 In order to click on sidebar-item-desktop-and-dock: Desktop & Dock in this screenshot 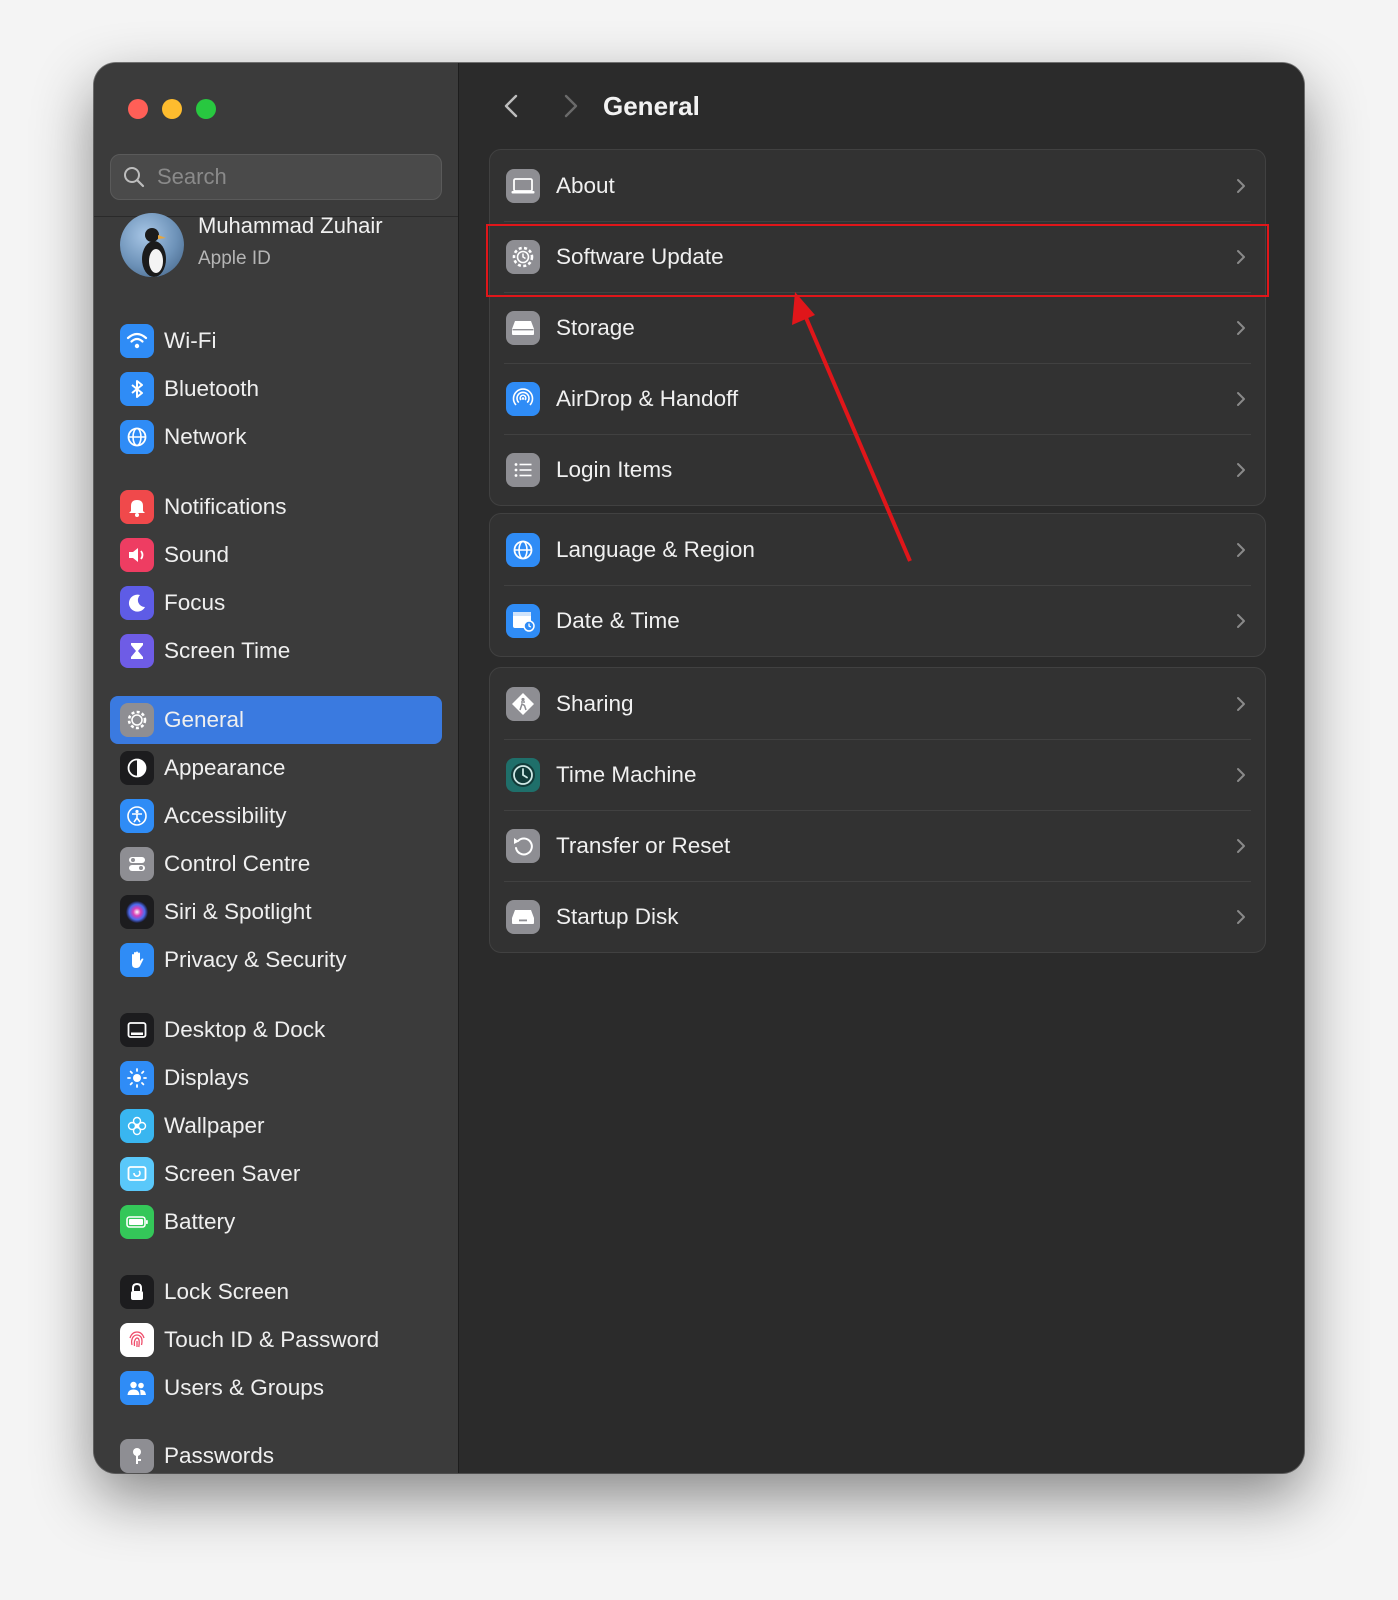, I will do `click(276, 1030)`.